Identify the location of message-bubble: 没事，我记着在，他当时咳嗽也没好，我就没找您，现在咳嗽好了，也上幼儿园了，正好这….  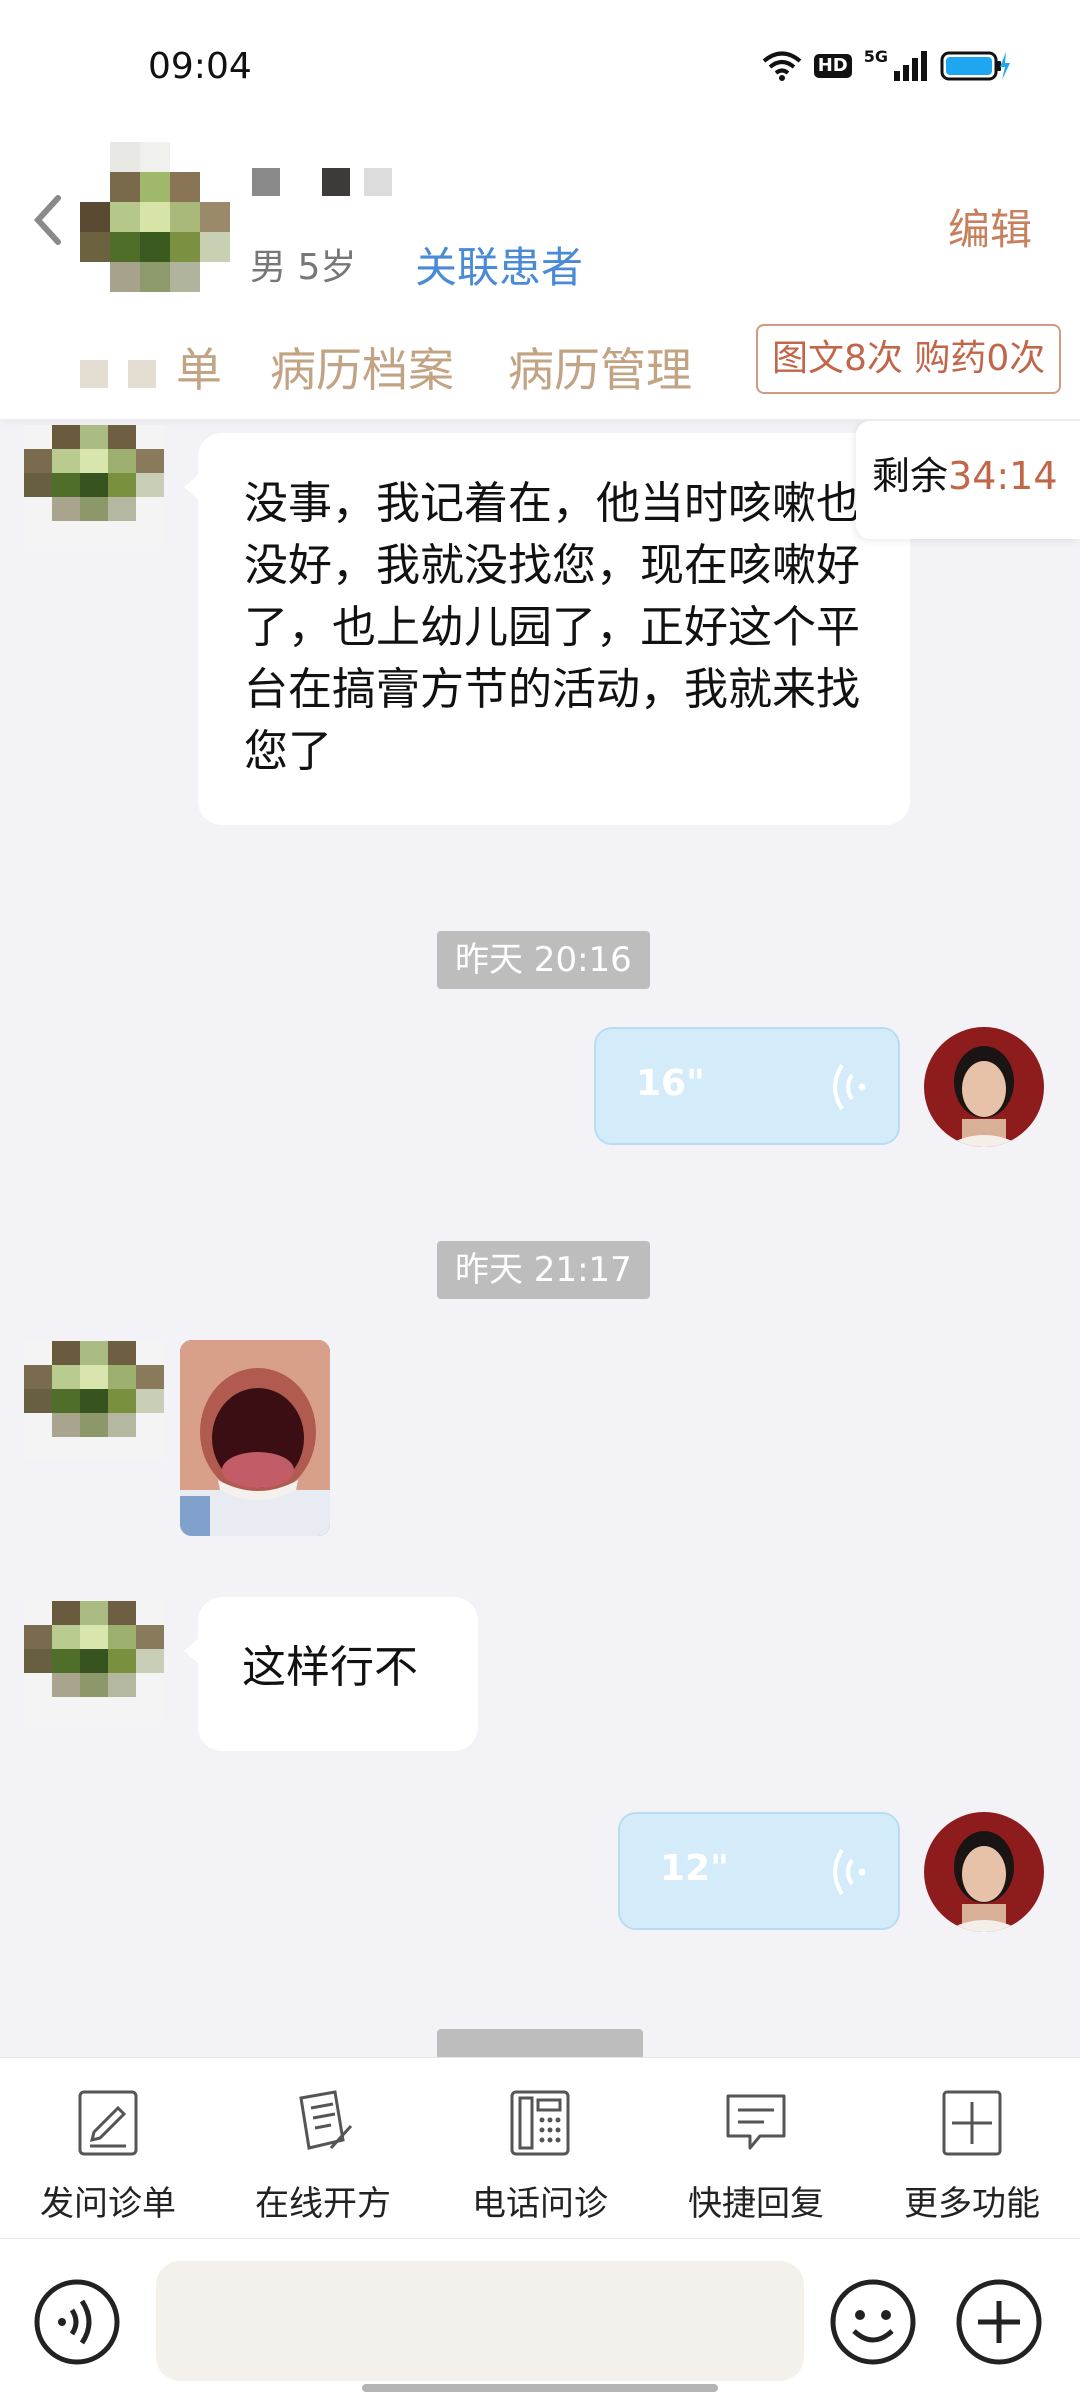
(547, 629).